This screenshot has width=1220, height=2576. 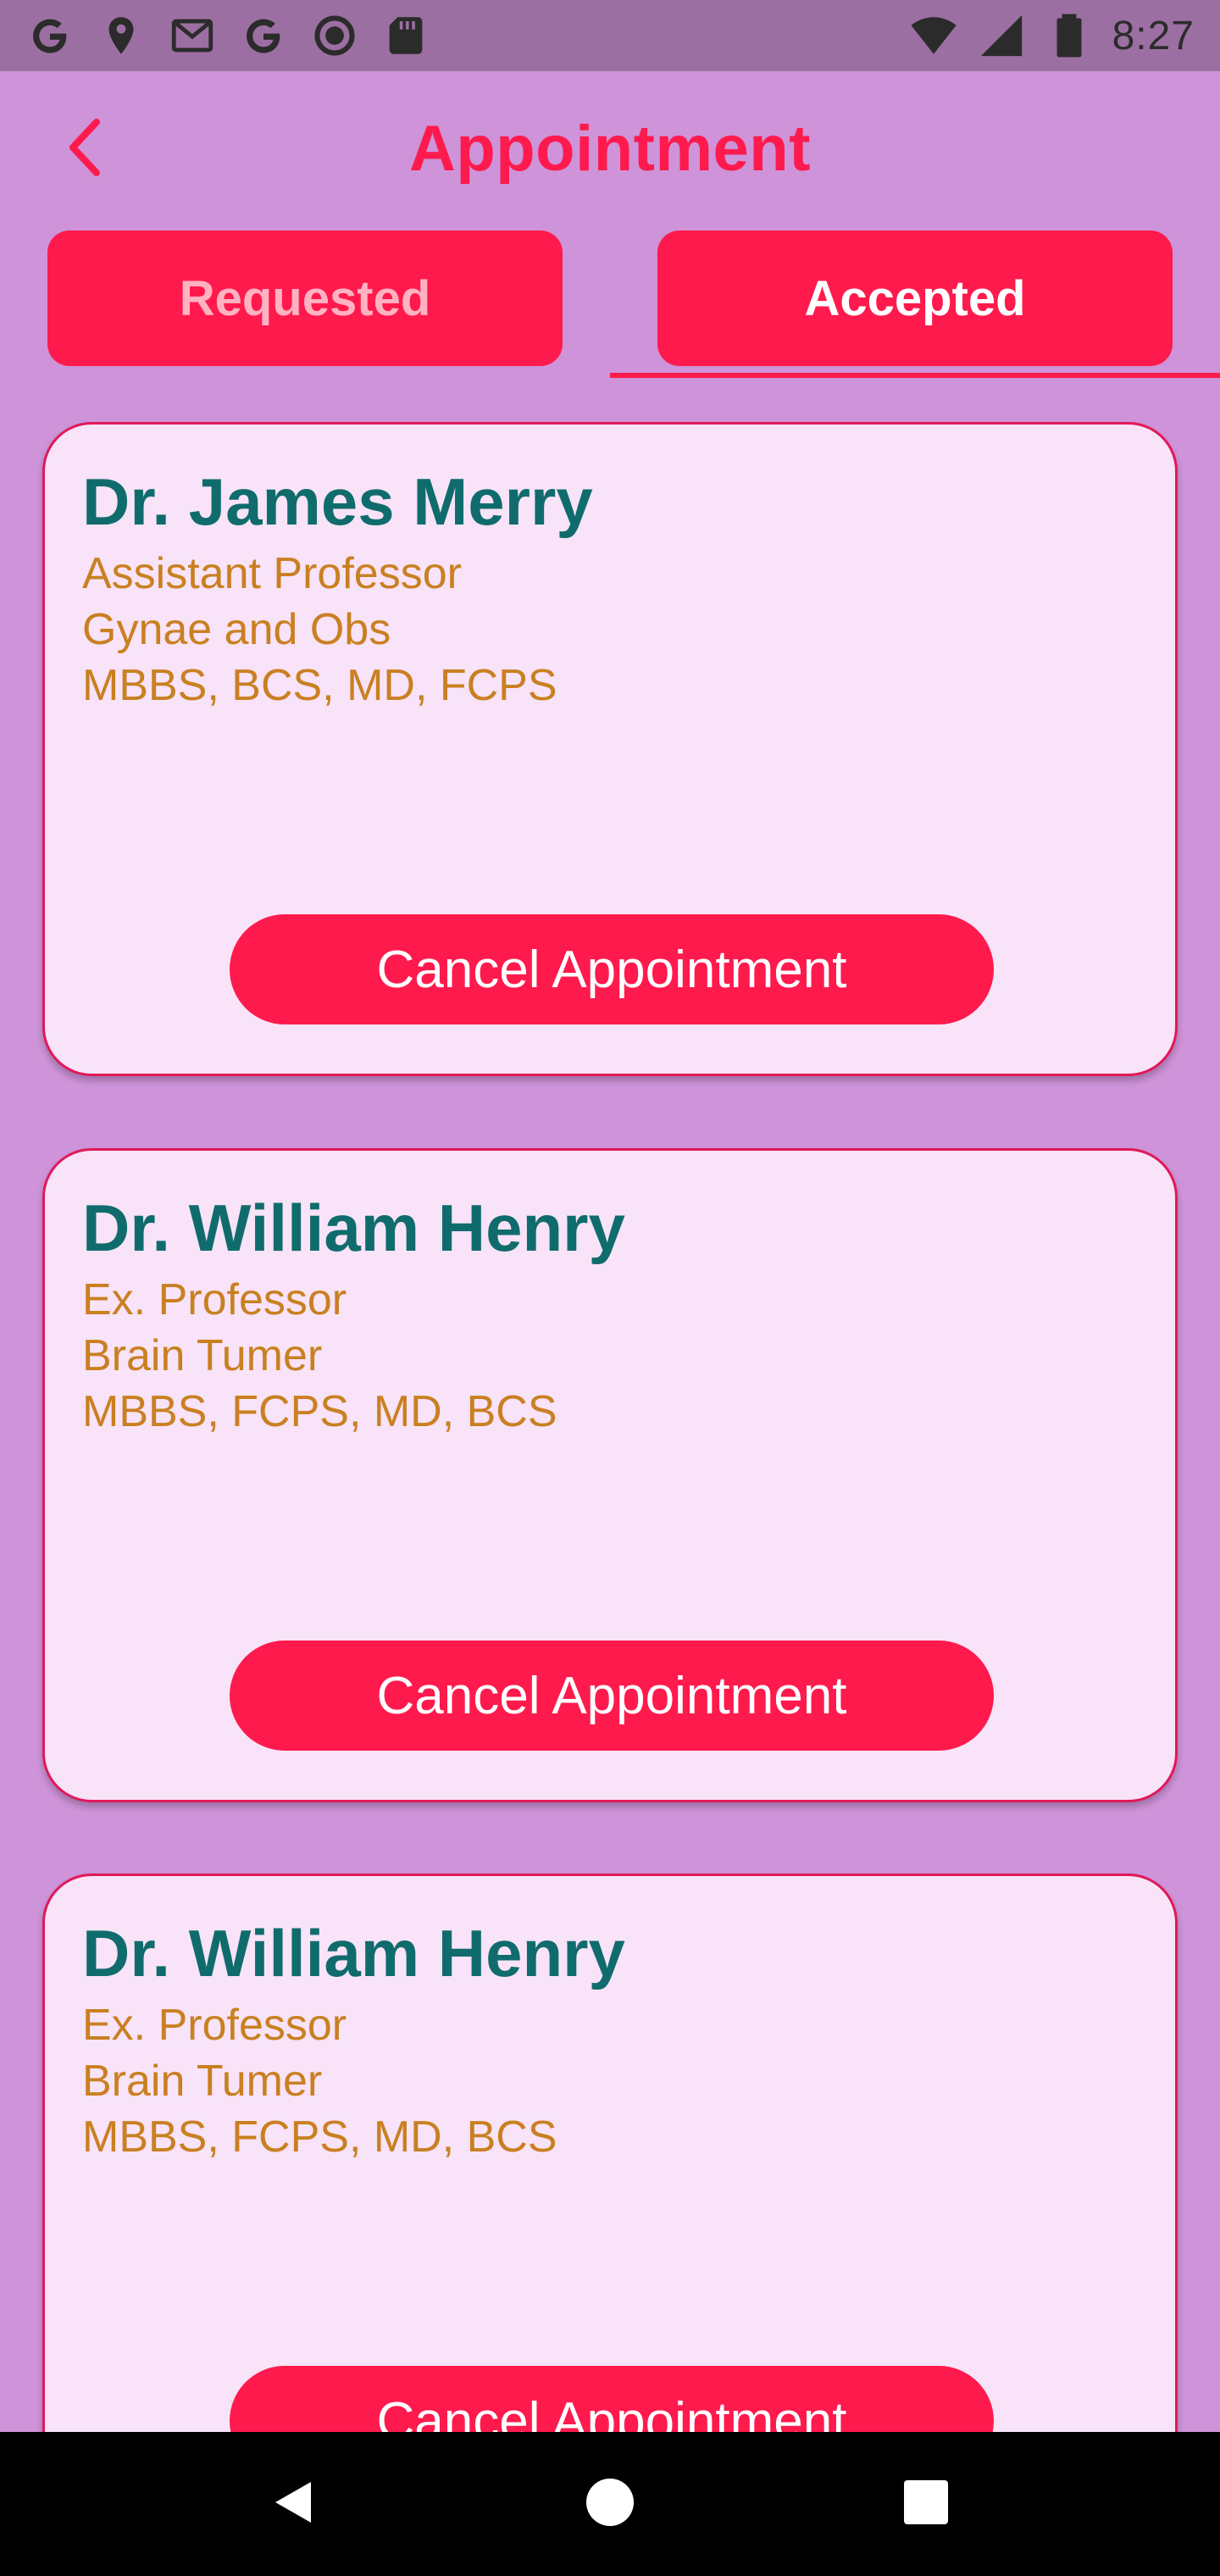 What do you see at coordinates (405, 35) in the screenshot?
I see `sd-card-icon` at bounding box center [405, 35].